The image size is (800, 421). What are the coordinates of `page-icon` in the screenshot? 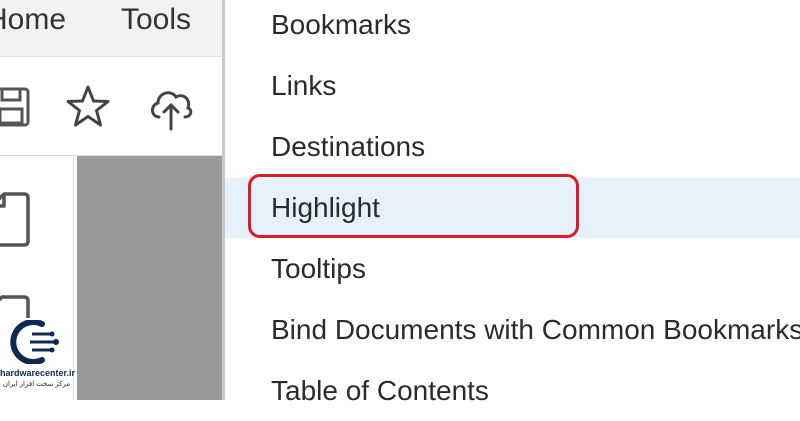 It's located at (15, 219).